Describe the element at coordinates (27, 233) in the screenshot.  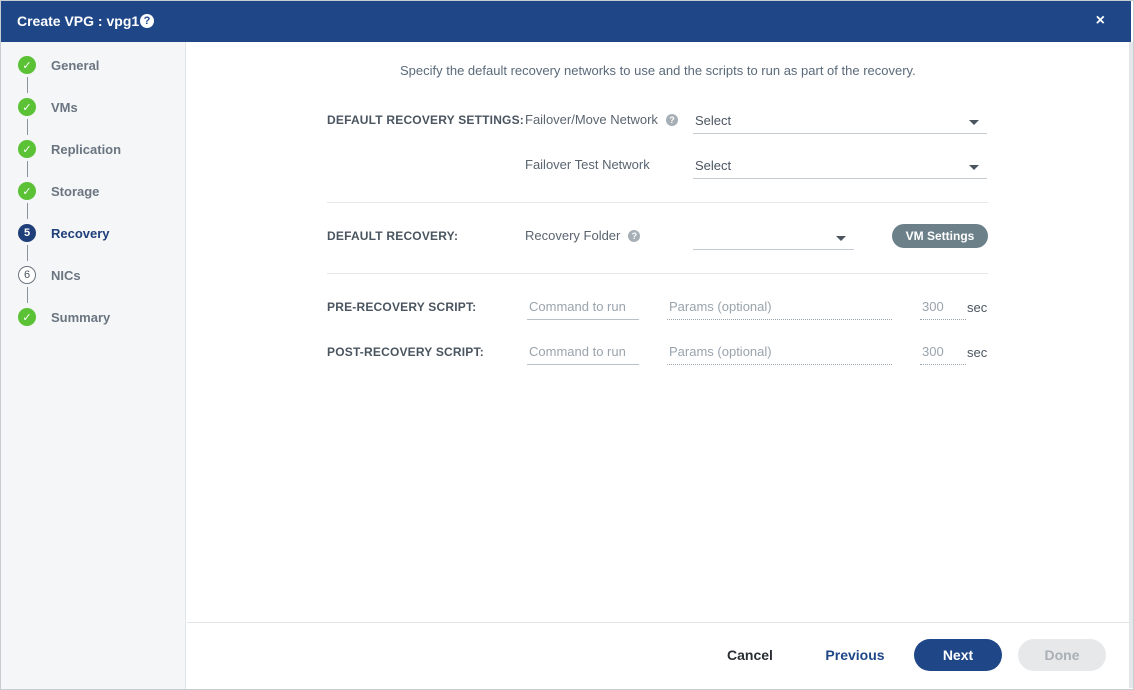
I see `step-number-icon: 5` at that location.